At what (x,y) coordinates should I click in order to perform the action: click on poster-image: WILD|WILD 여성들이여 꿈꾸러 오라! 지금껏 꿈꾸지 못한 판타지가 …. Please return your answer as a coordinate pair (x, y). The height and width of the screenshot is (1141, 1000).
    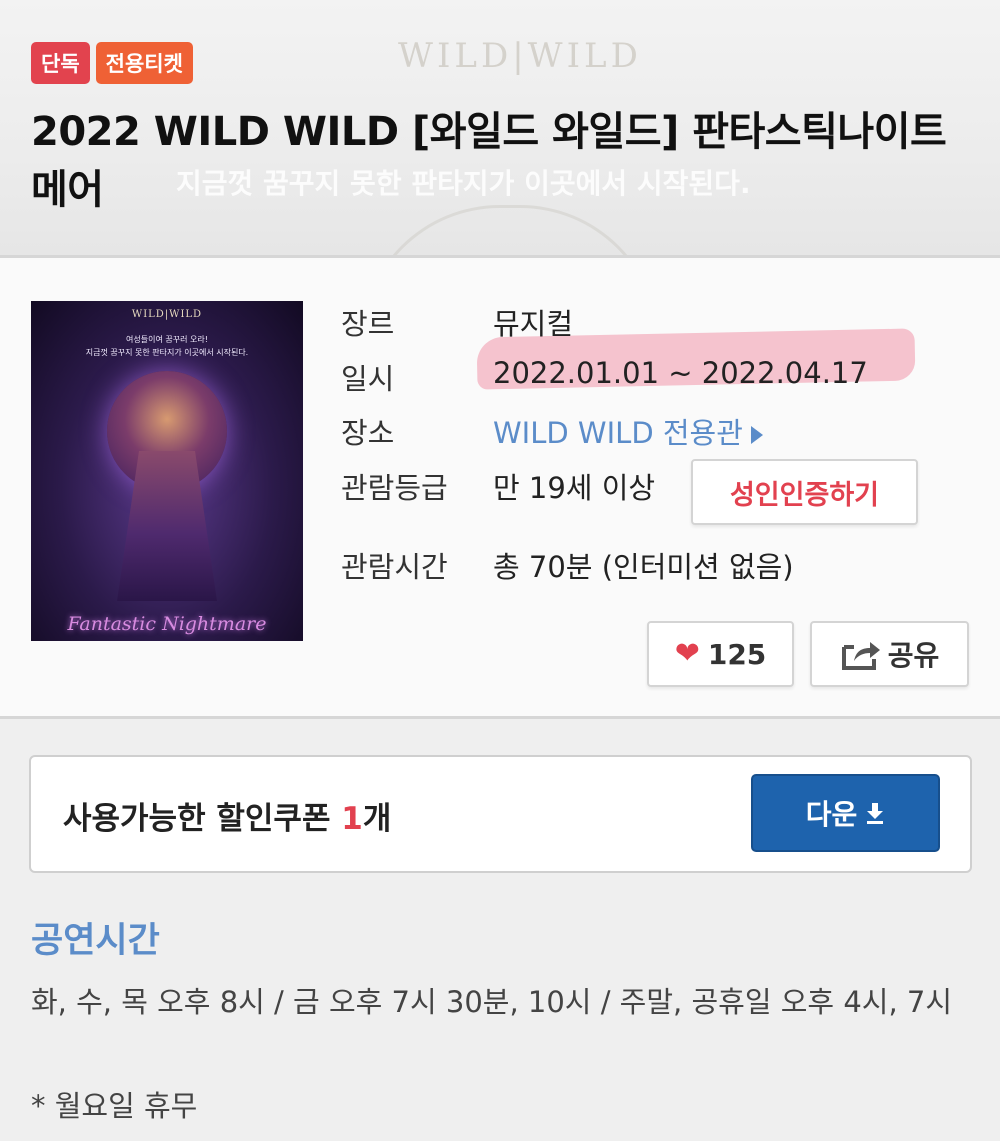
    Looking at the image, I should click on (167, 471).